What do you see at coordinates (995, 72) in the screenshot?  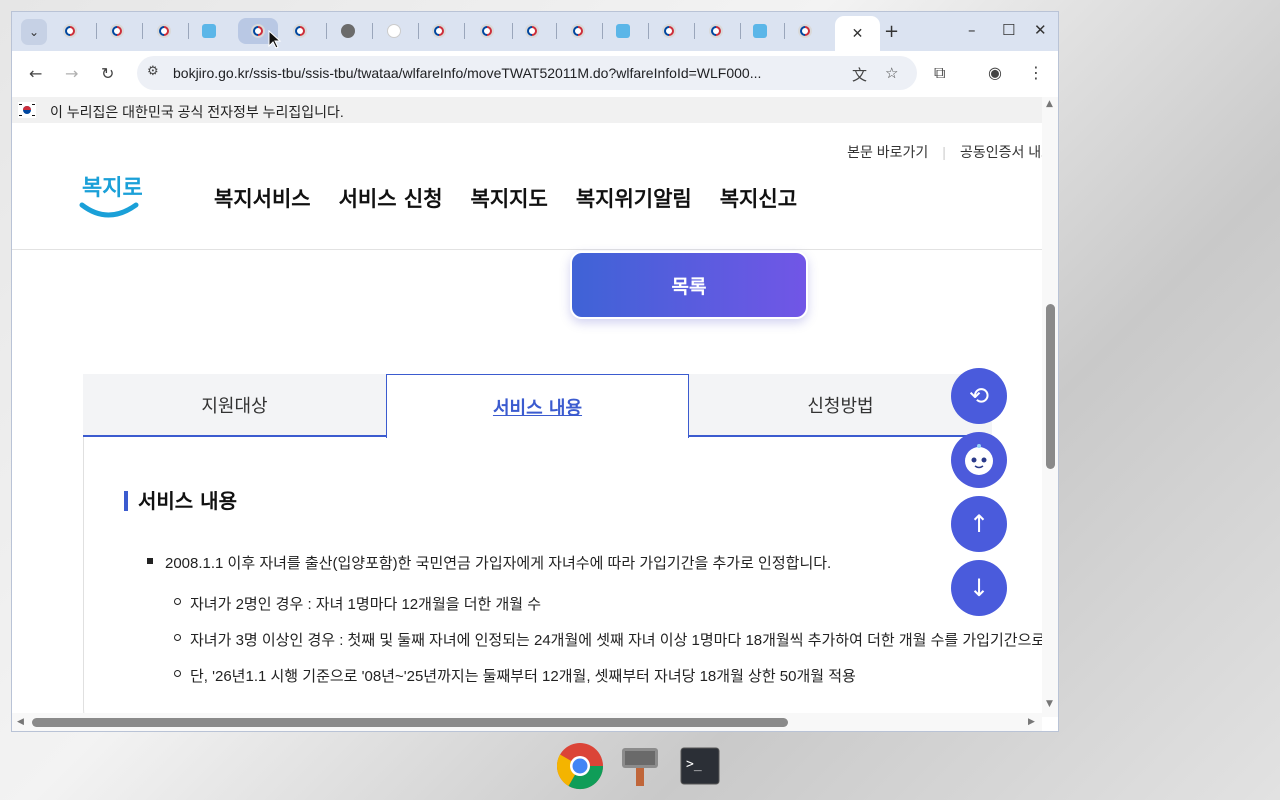 I see `profile-icon: ◉` at bounding box center [995, 72].